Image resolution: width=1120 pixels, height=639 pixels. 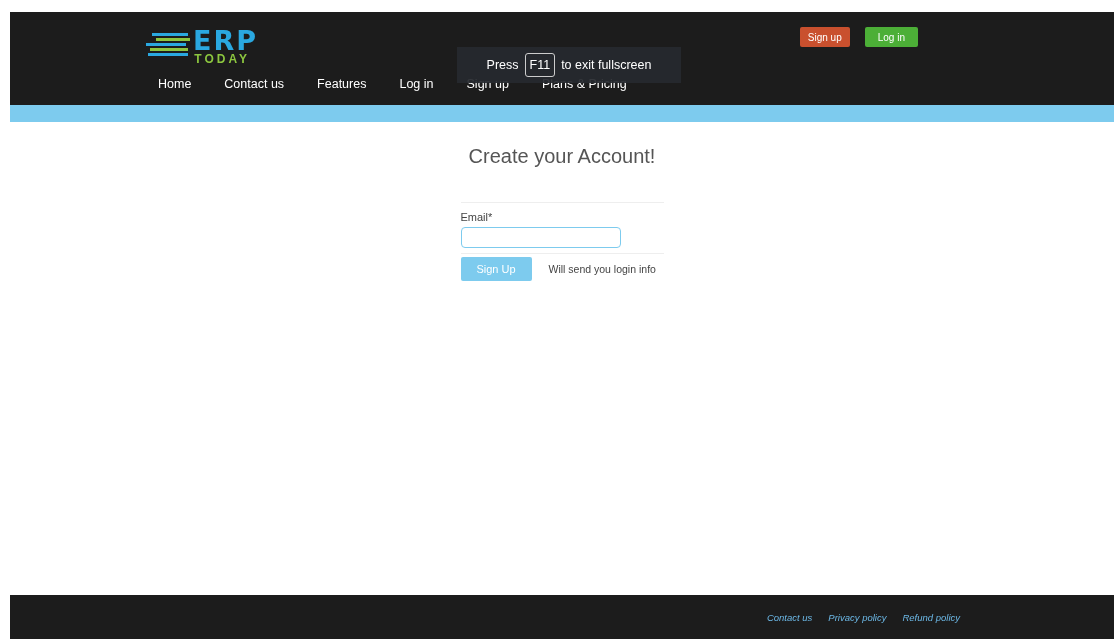 I want to click on notice-text: Press, so click(x=502, y=65).